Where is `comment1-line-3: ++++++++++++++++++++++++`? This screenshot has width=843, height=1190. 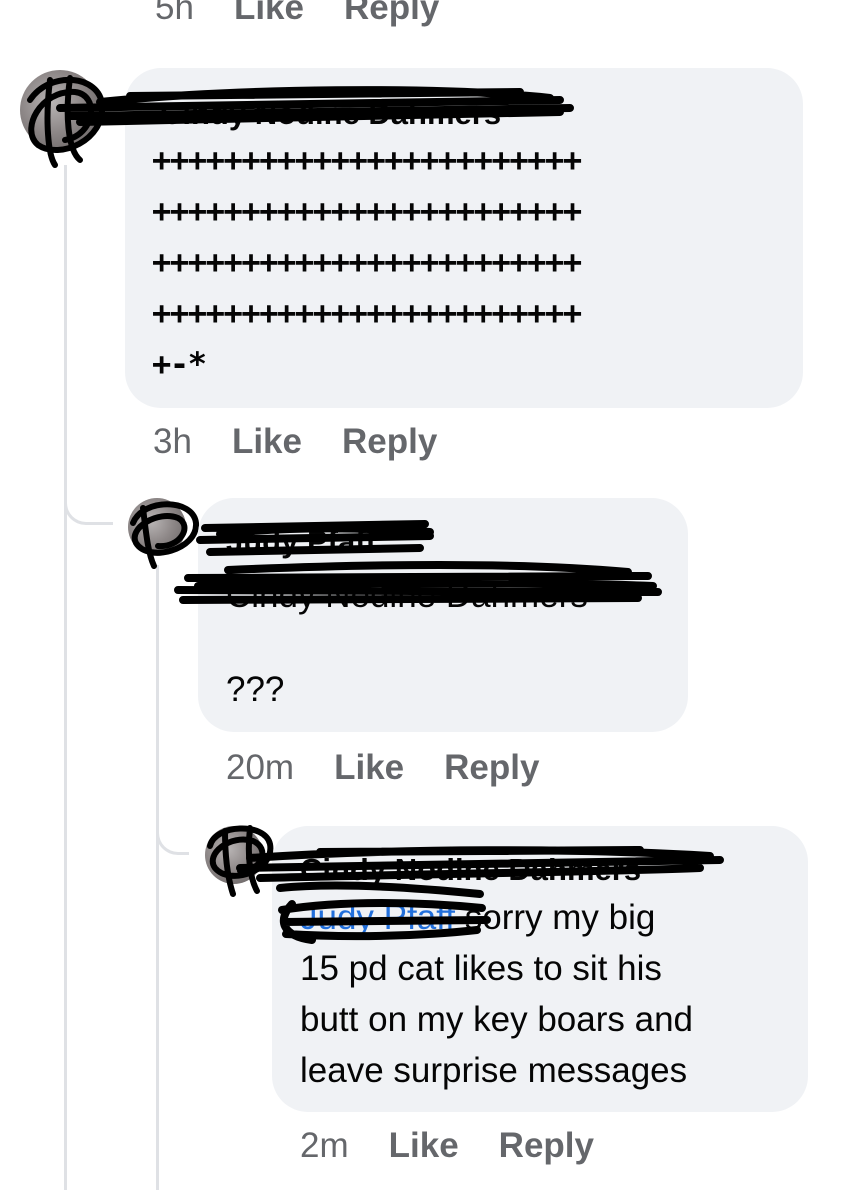 comment1-line-3: ++++++++++++++++++++++++ is located at coordinates (367, 262).